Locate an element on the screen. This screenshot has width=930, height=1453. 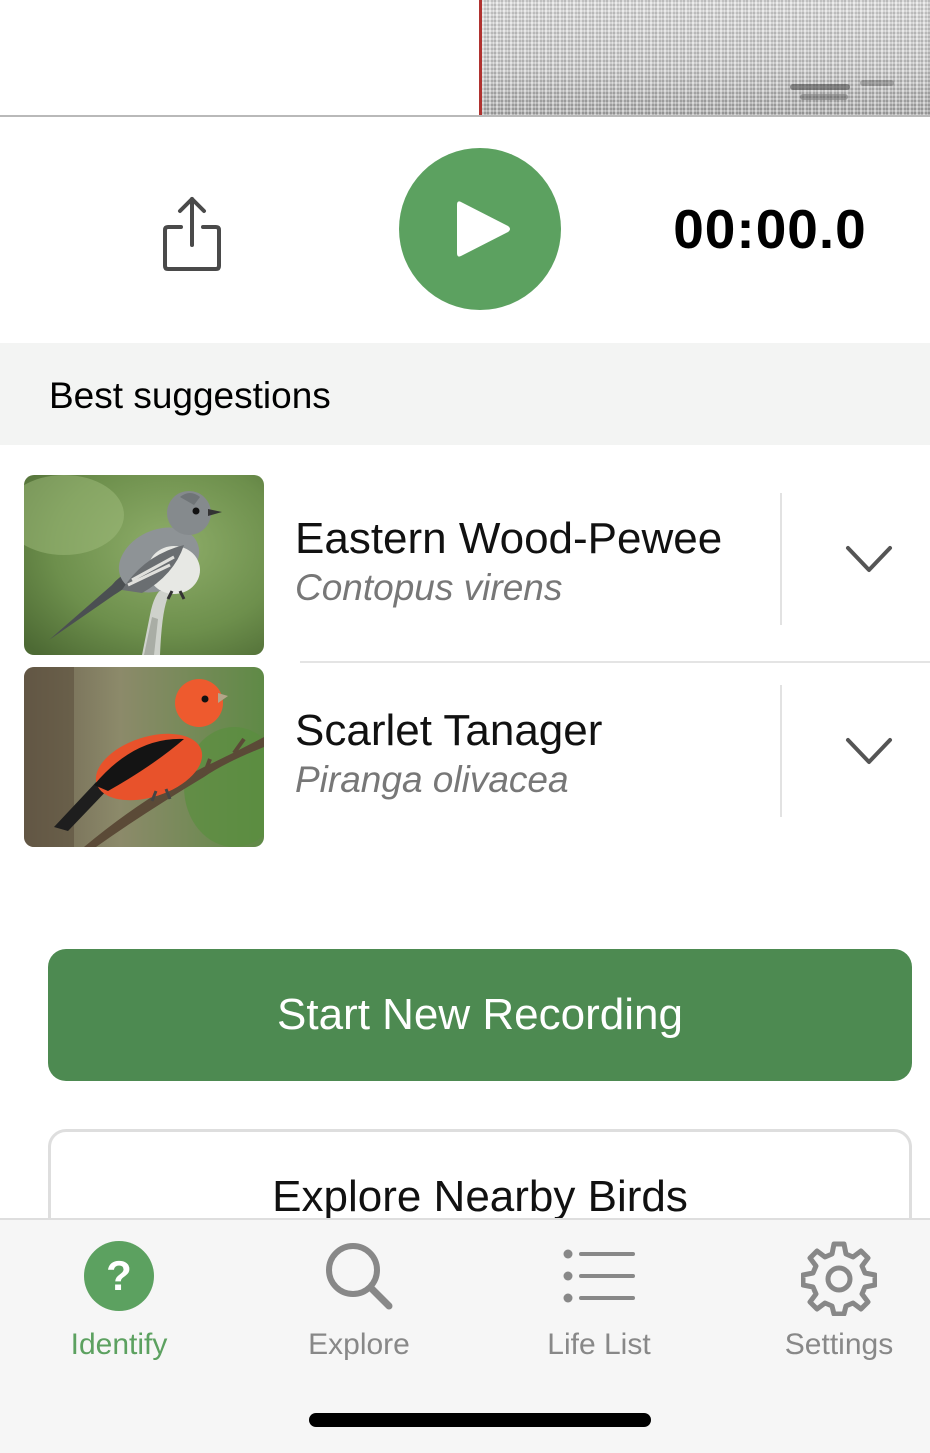
common-name: Scarlet Tanager is located at coordinates (449, 730).